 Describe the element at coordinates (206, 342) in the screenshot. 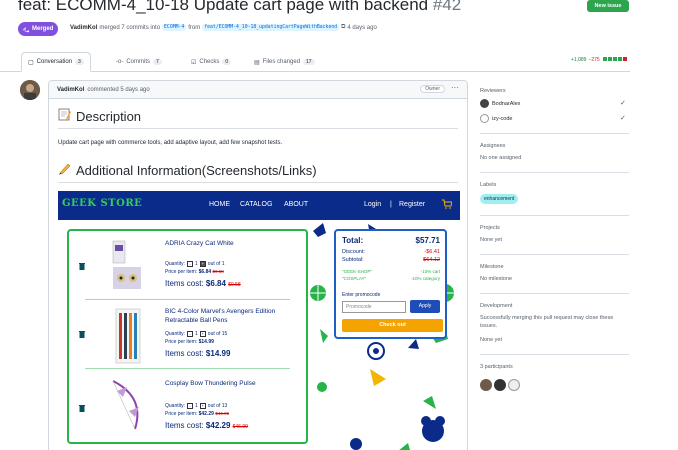

I see `price-value: $14.99` at that location.